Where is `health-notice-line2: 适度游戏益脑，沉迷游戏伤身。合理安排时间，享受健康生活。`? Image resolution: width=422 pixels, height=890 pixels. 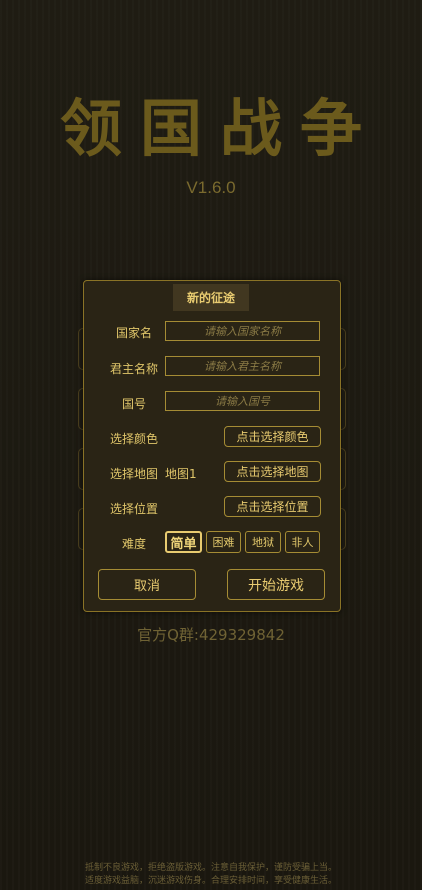
health-notice-line2: 适度游戏益脑，沉迷游戏伤身。合理安排时间，享受健康生活。 is located at coordinates (210, 881).